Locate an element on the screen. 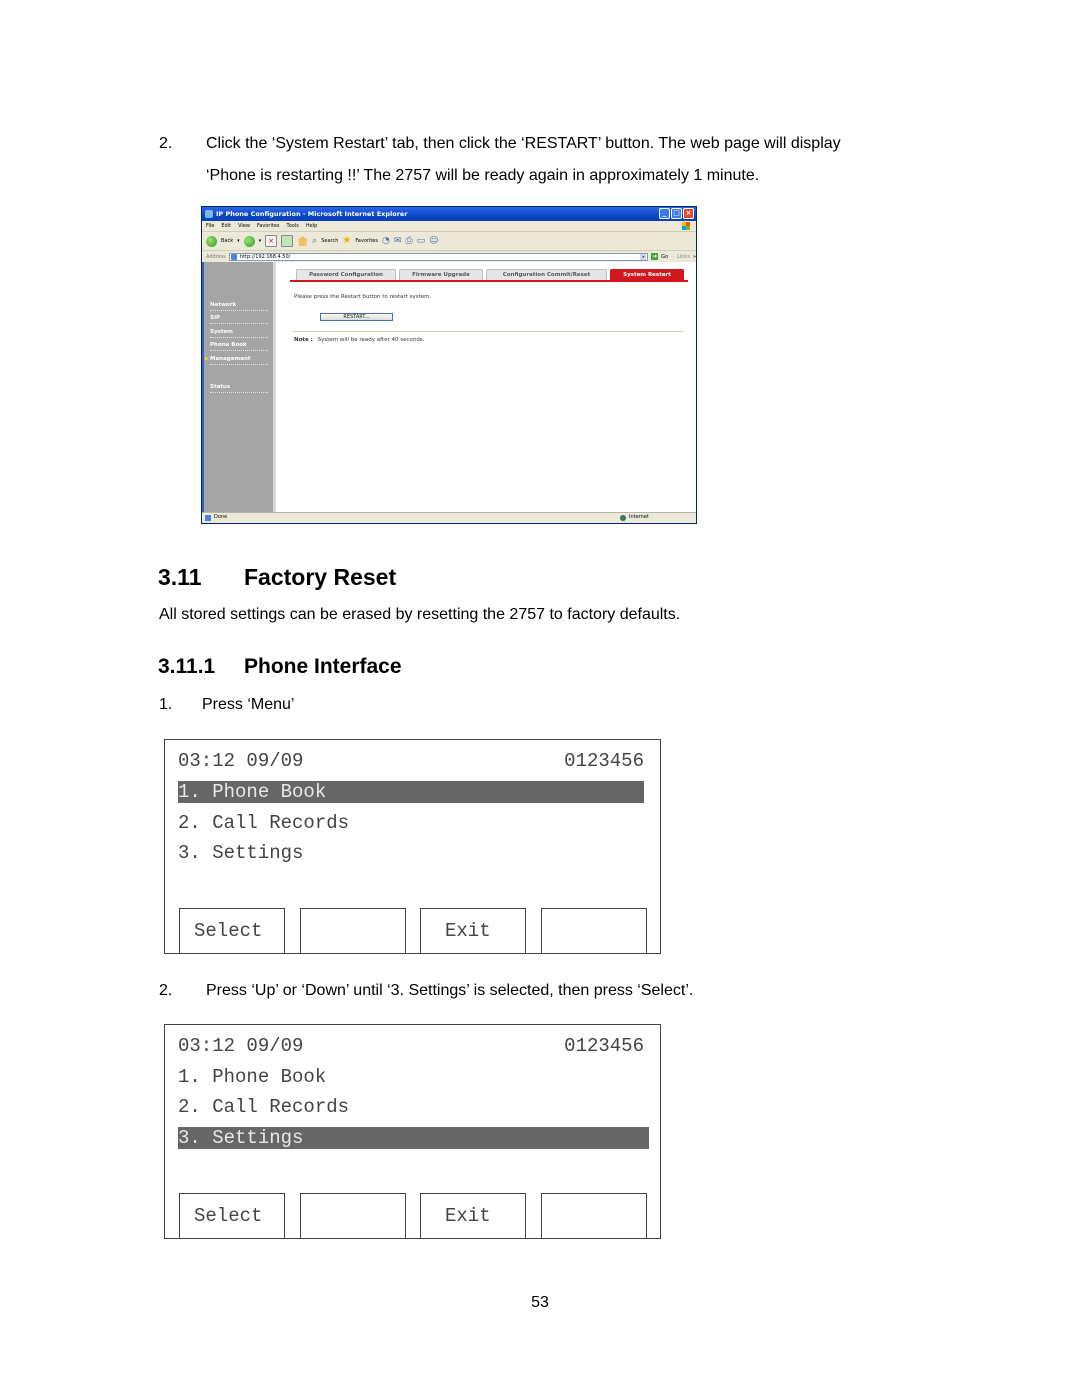 The height and width of the screenshot is (1397, 1080). sidebar-item-status: Status is located at coordinates (239, 388).